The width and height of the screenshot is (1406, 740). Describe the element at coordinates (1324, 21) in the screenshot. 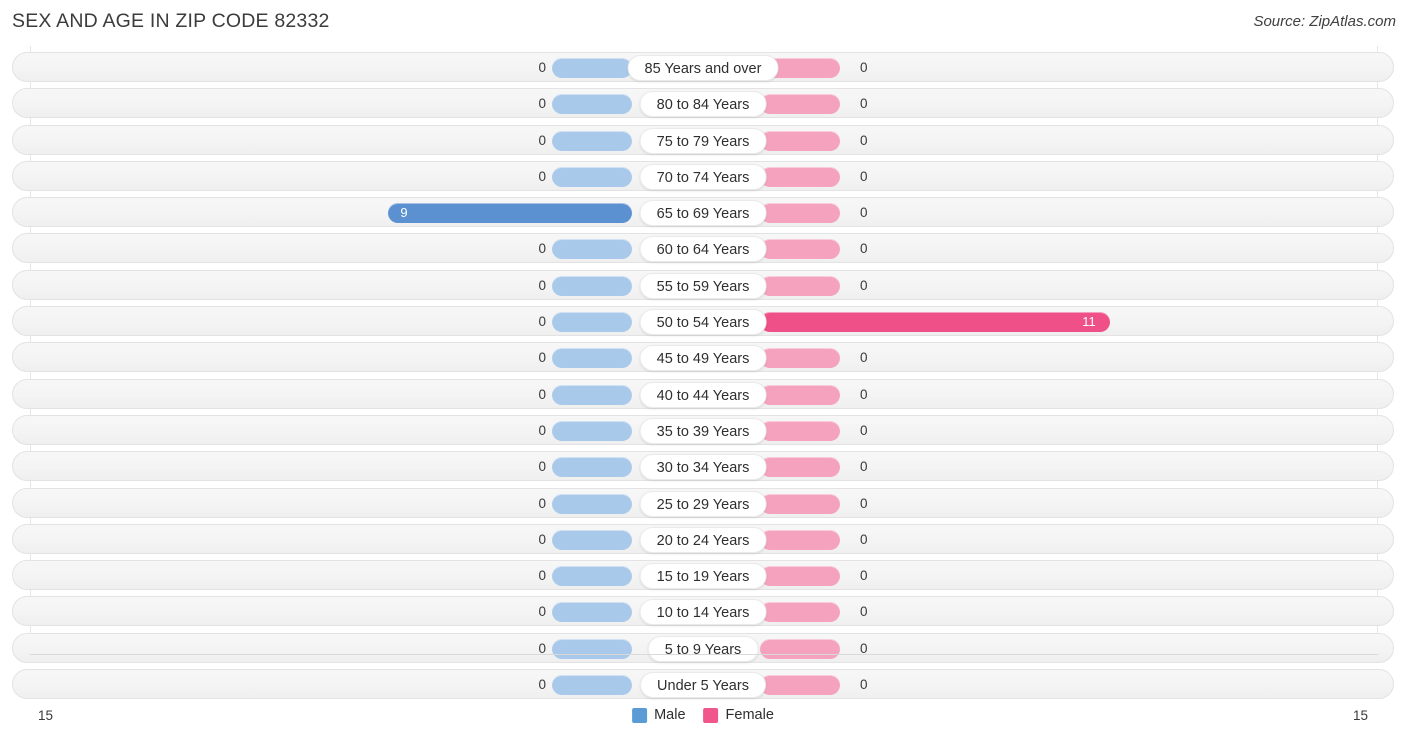

I see `source-attribution: Source: ZipAtlas.com` at that location.